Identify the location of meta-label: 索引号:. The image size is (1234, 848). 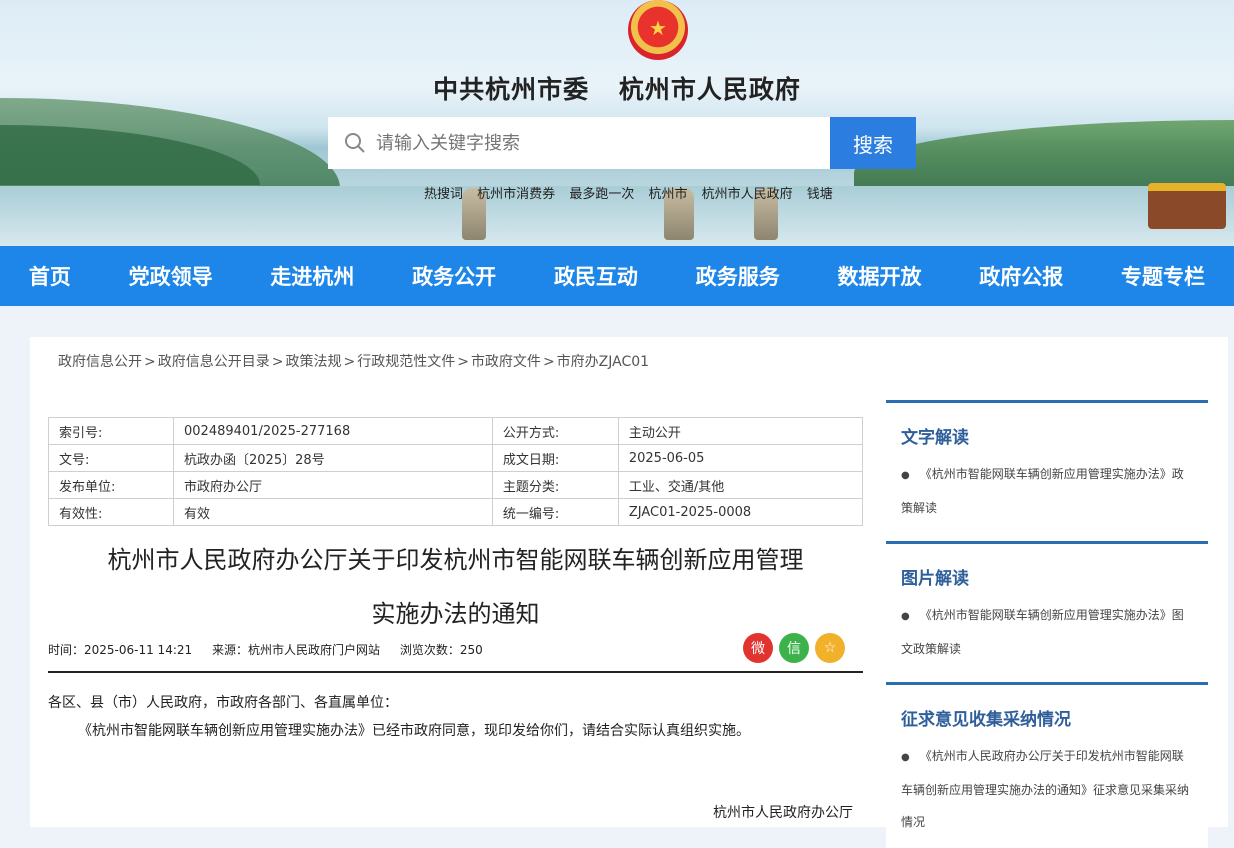
(111, 431).